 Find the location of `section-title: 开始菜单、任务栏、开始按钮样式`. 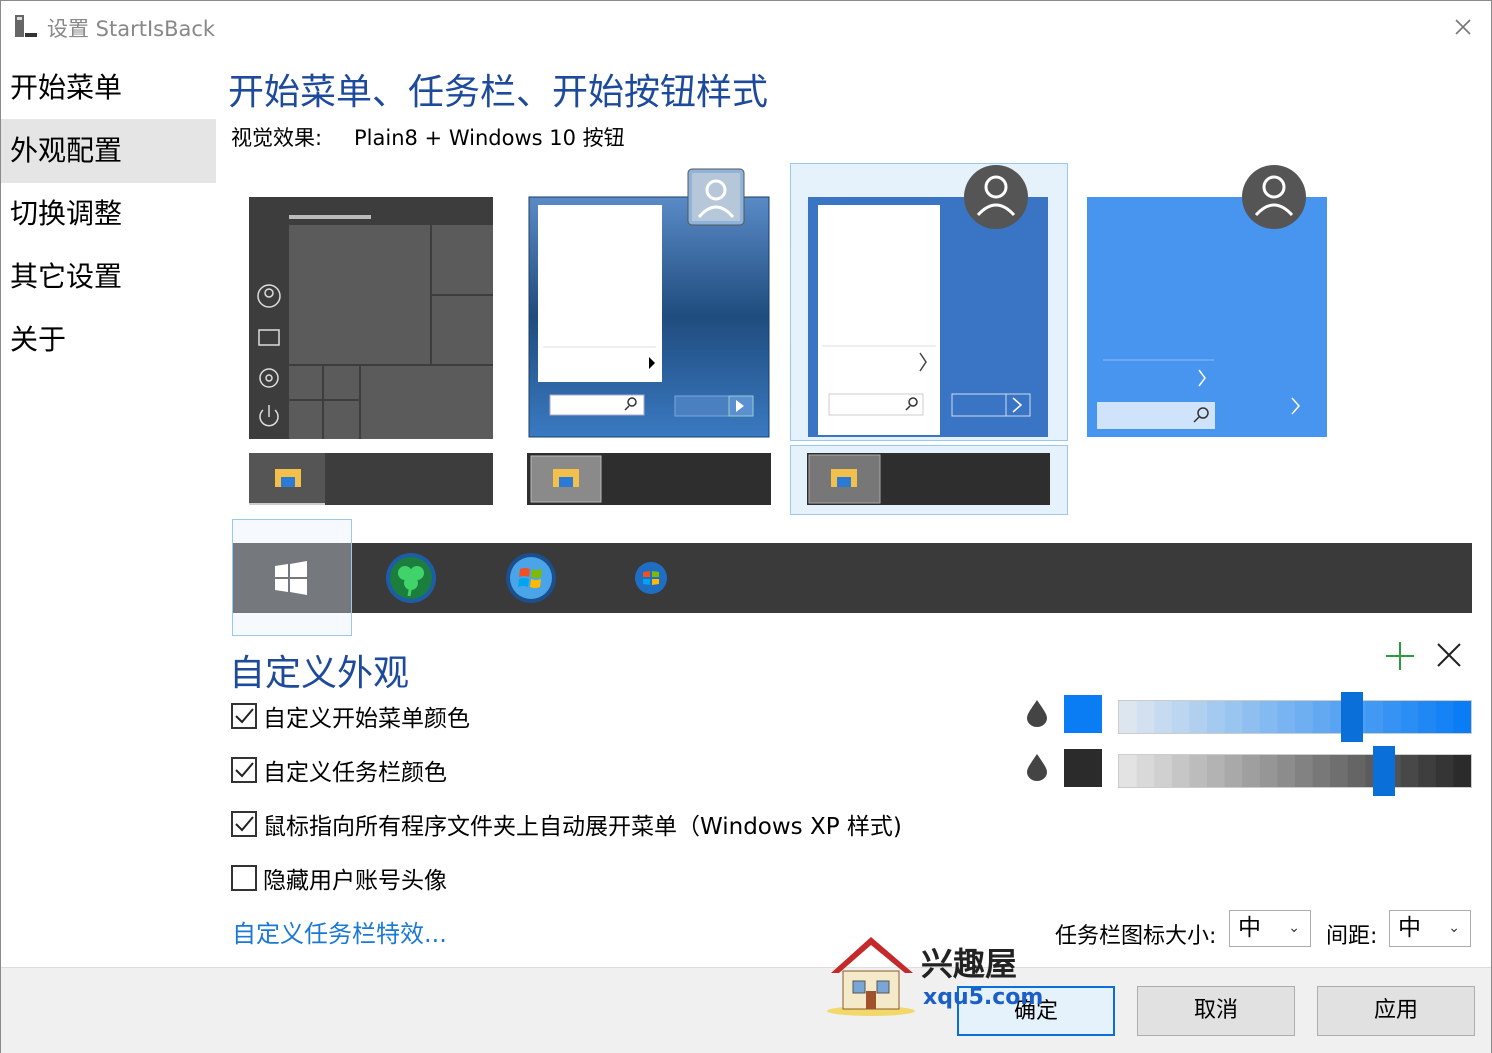

section-title: 开始菜单、任务栏、开始按钮样式 is located at coordinates (498, 92).